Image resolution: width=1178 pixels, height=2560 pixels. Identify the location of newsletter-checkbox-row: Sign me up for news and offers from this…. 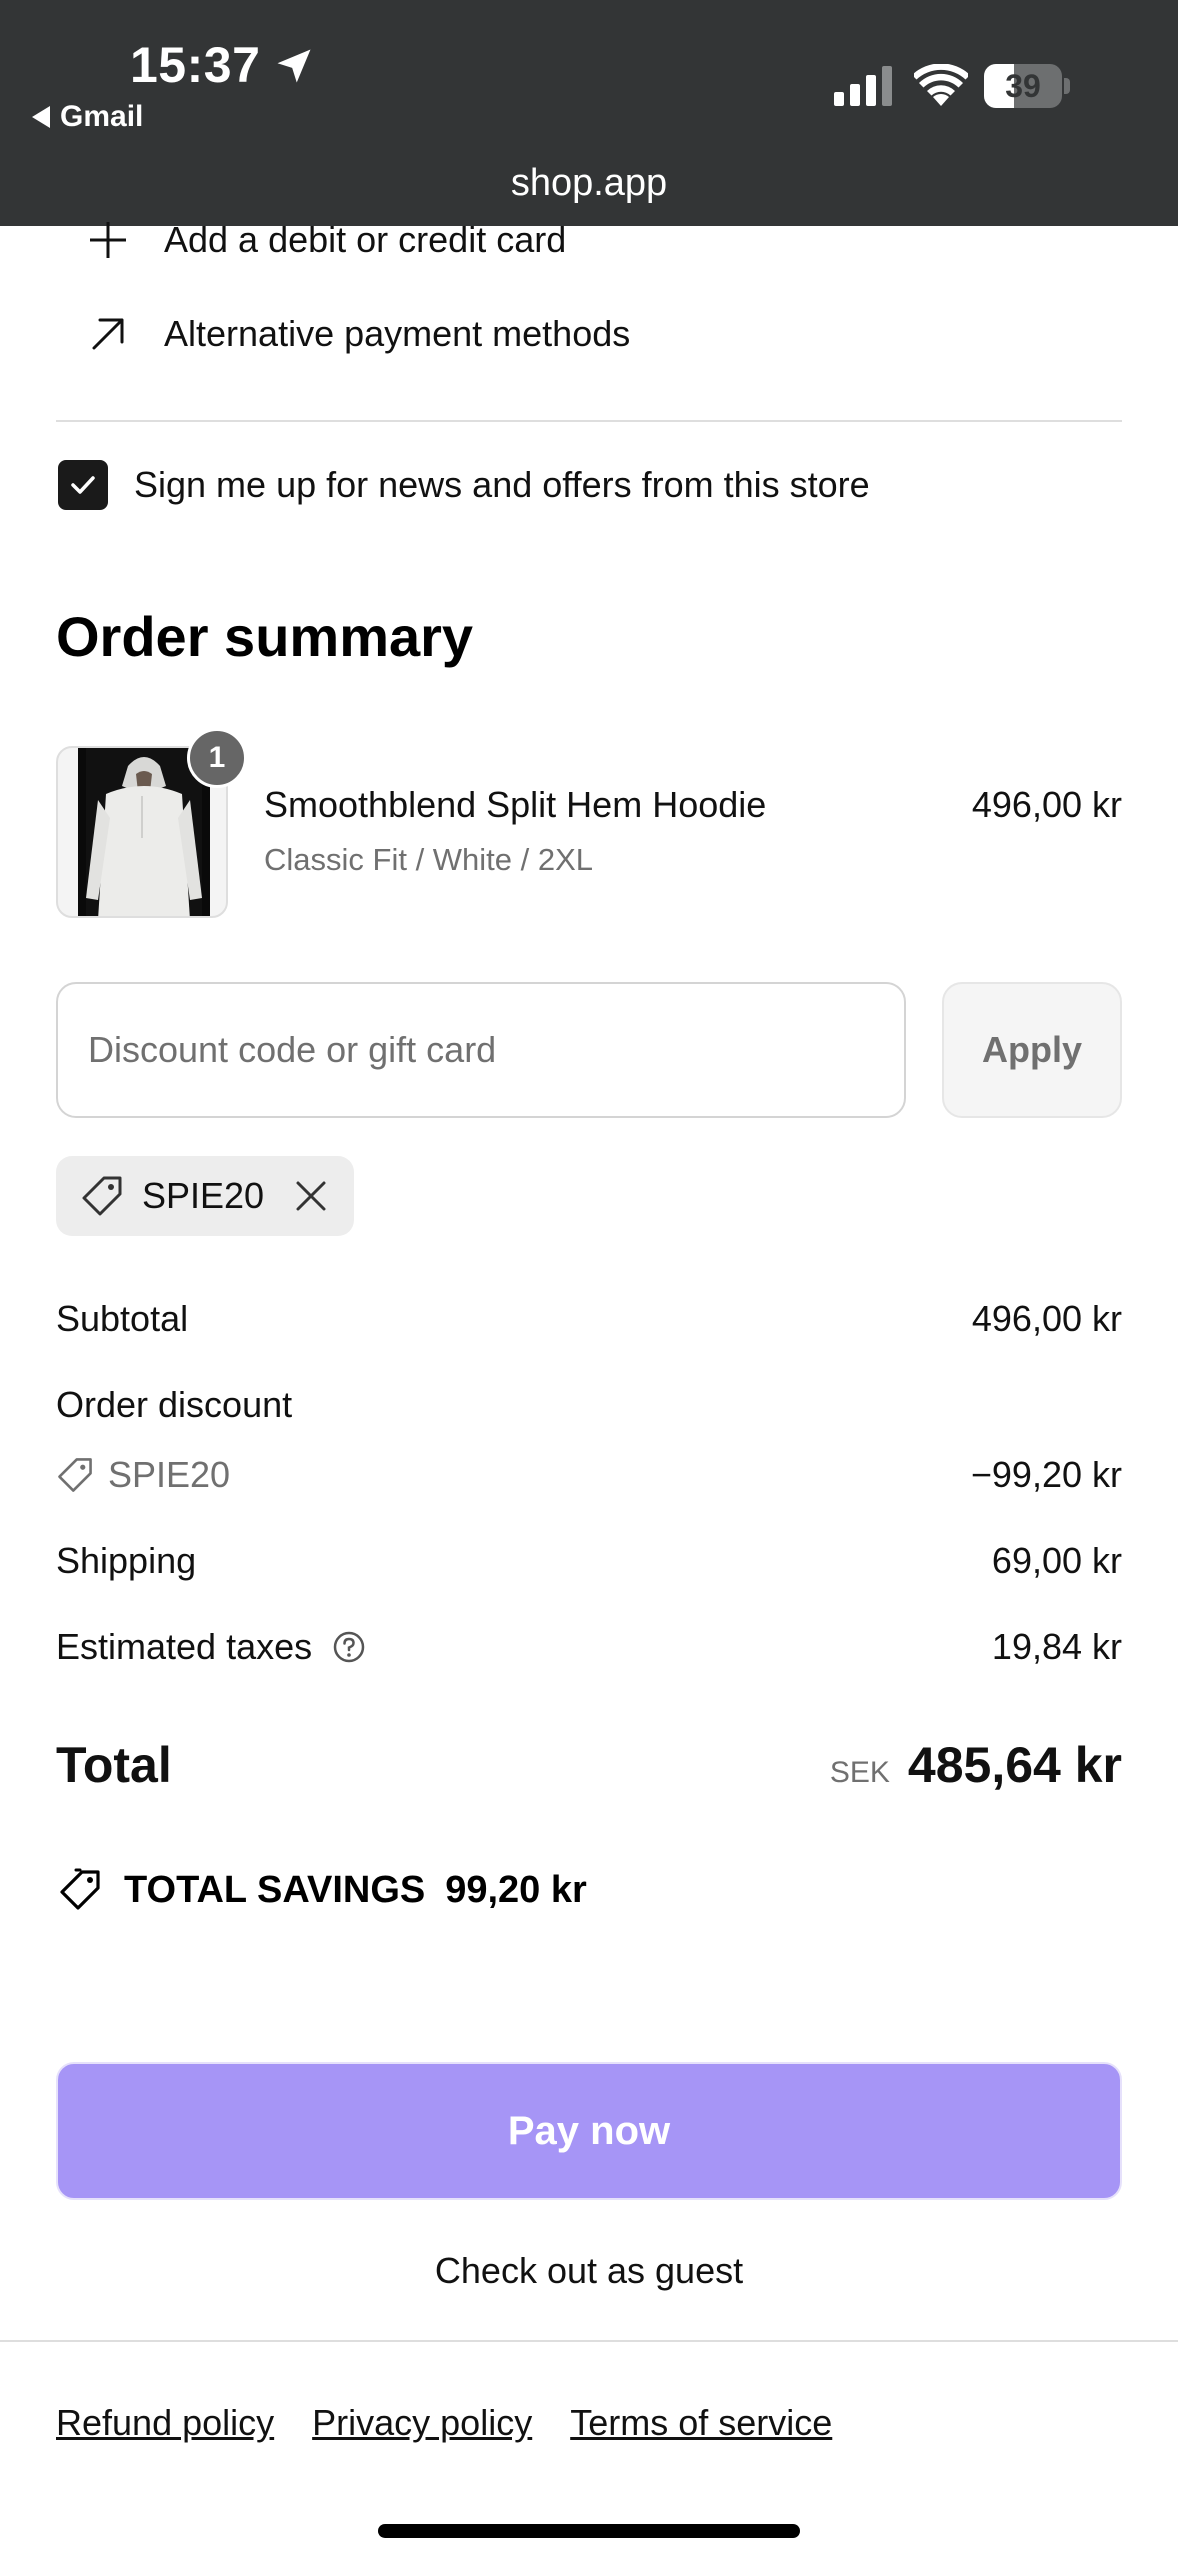
(464, 485).